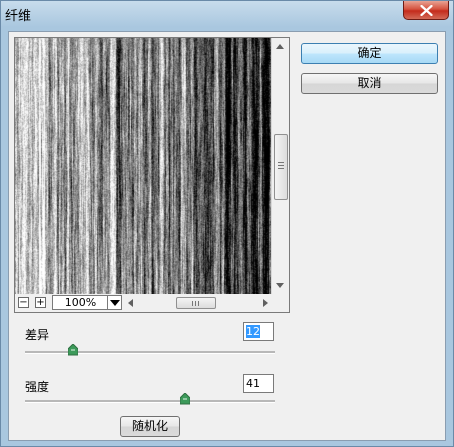  I want to click on preview-vertical-scrollbar, so click(280, 166).